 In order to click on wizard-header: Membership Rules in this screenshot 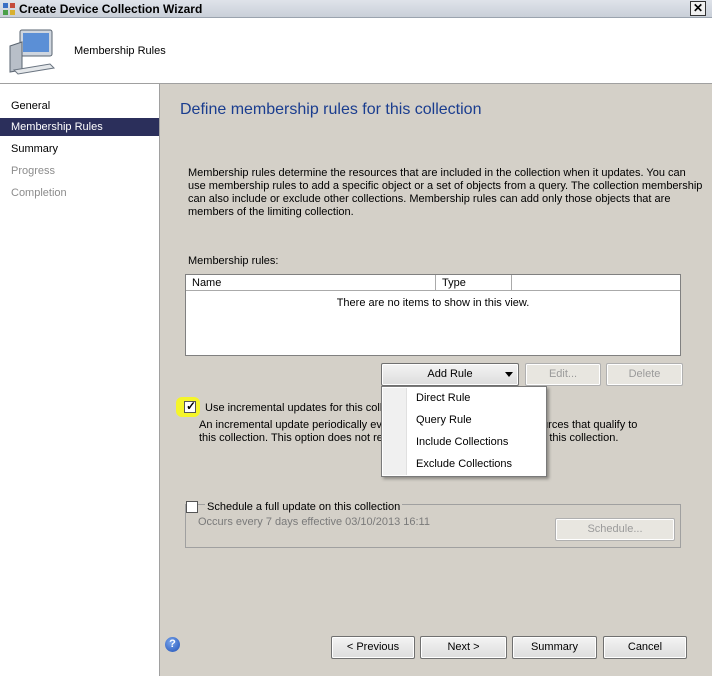, I will do `click(356, 51)`.